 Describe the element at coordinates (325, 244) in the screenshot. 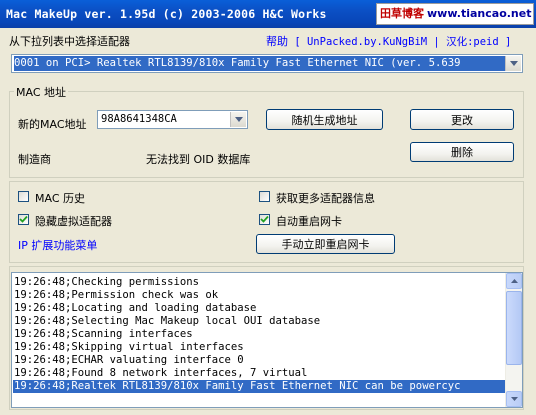

I see `manual-restart-button: 手动立即重启网卡` at that location.